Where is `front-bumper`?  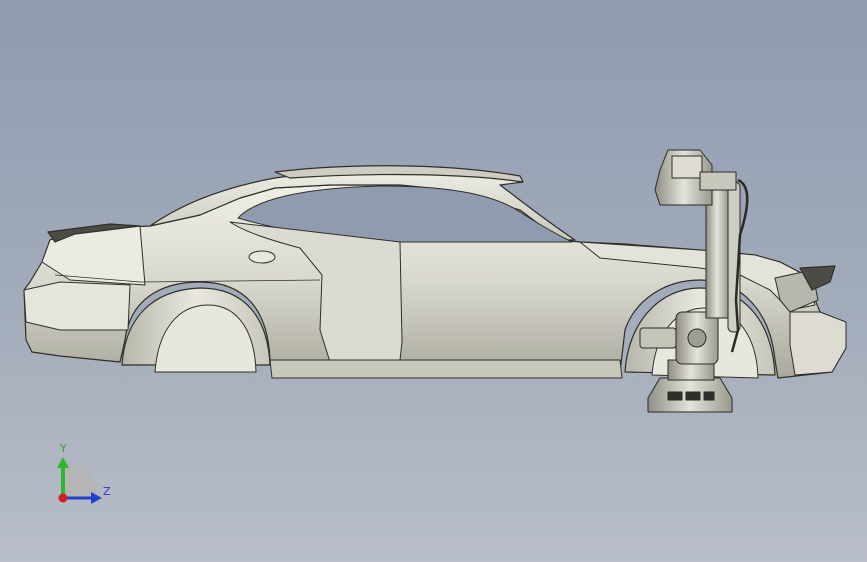
front-bumper is located at coordinates (818, 343).